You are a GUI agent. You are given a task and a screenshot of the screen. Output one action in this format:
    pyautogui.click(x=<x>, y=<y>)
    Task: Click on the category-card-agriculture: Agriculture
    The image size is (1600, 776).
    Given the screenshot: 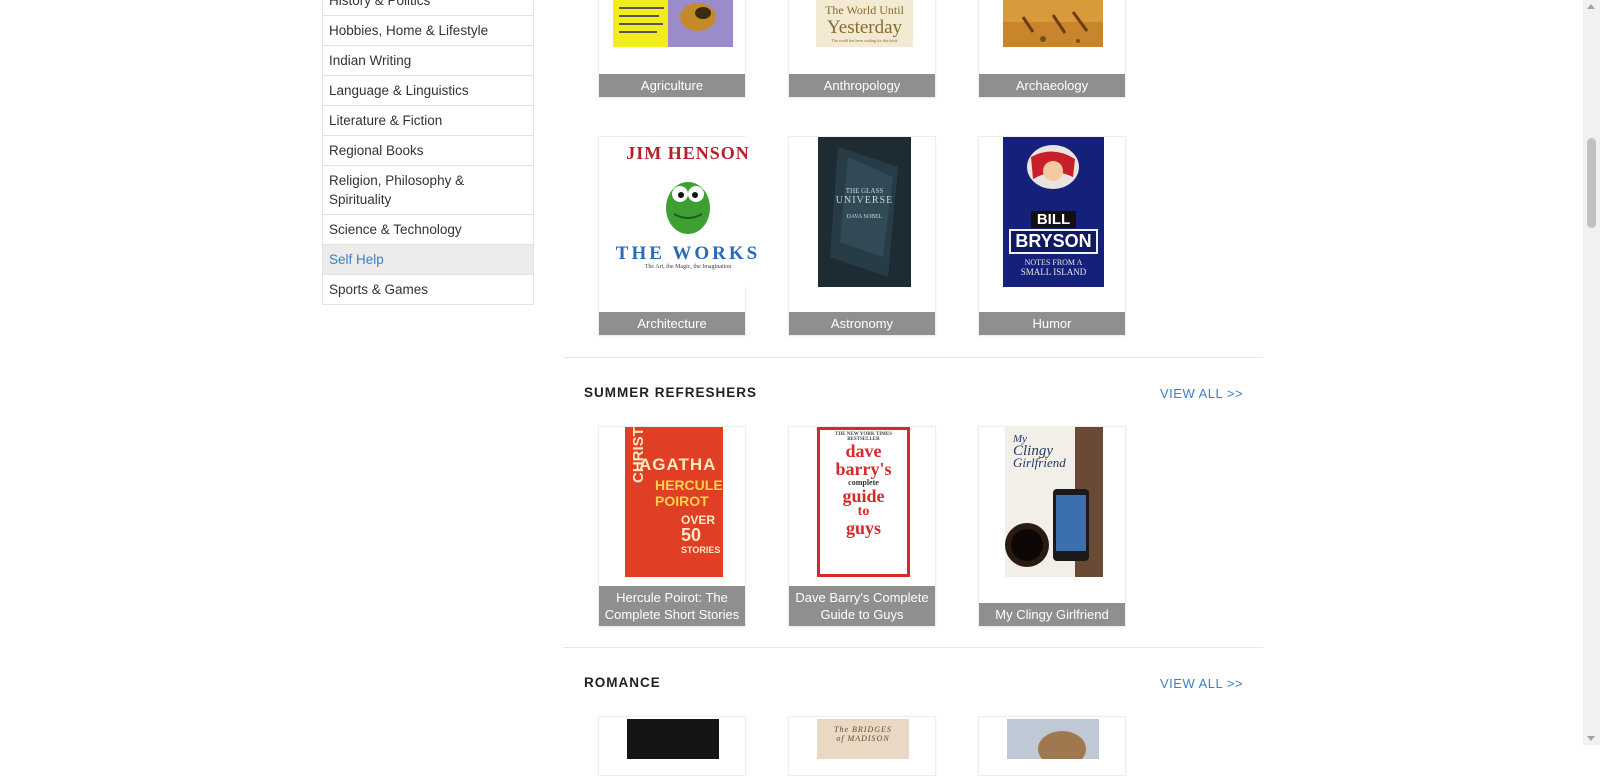 What is the action you would take?
    pyautogui.click(x=672, y=49)
    